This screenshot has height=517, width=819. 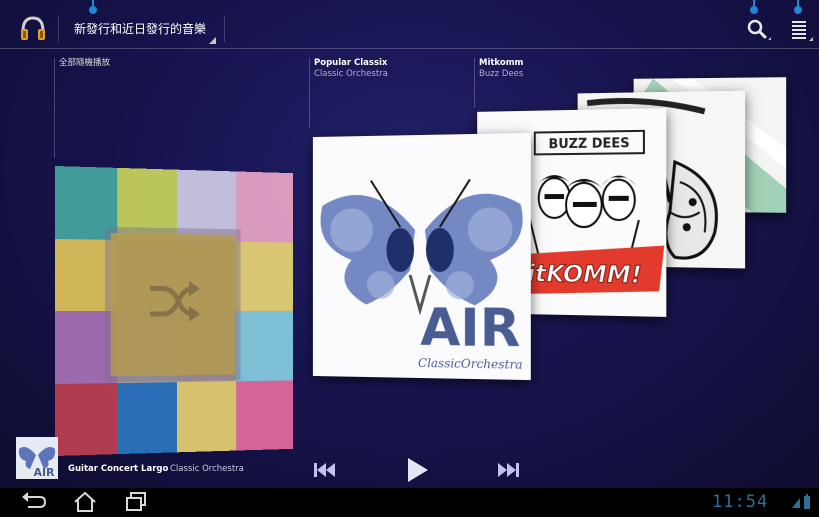 What do you see at coordinates (589, 144) in the screenshot?
I see `album-art-text: BUZZ DEES` at bounding box center [589, 144].